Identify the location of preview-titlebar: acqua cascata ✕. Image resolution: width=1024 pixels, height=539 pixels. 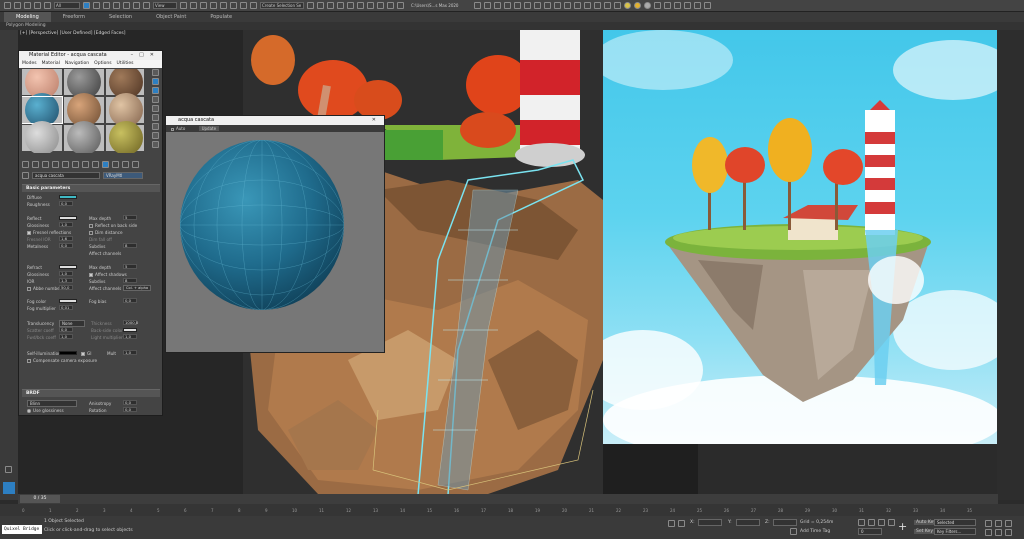
(275, 120).